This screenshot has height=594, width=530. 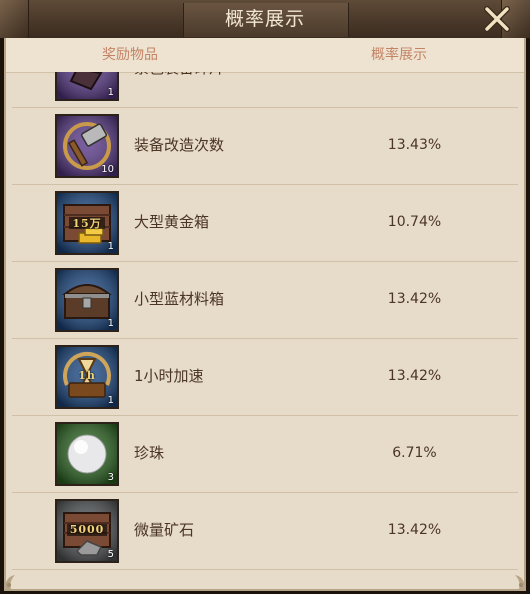 What do you see at coordinates (179, 299) in the screenshot?
I see `item-name: 小型蓝材料箱` at bounding box center [179, 299].